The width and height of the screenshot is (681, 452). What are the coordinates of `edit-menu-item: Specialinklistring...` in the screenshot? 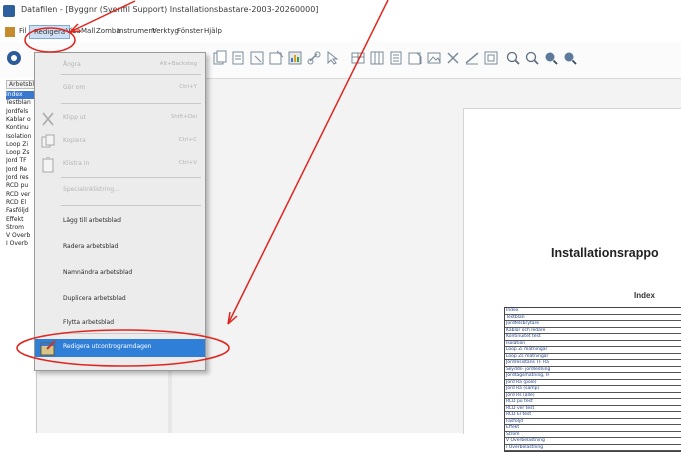 It's located at (120, 191).